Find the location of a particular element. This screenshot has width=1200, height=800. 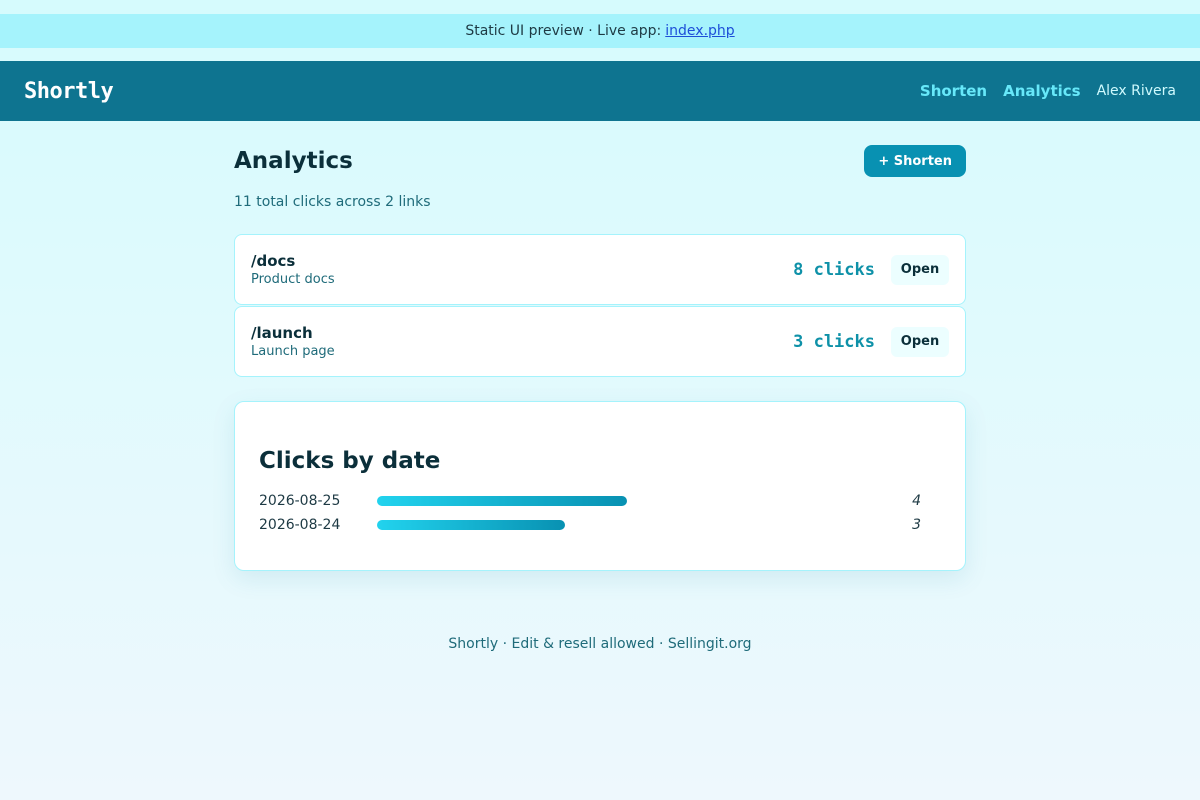

nav-analytics-link: Analytics is located at coordinates (1041, 91).